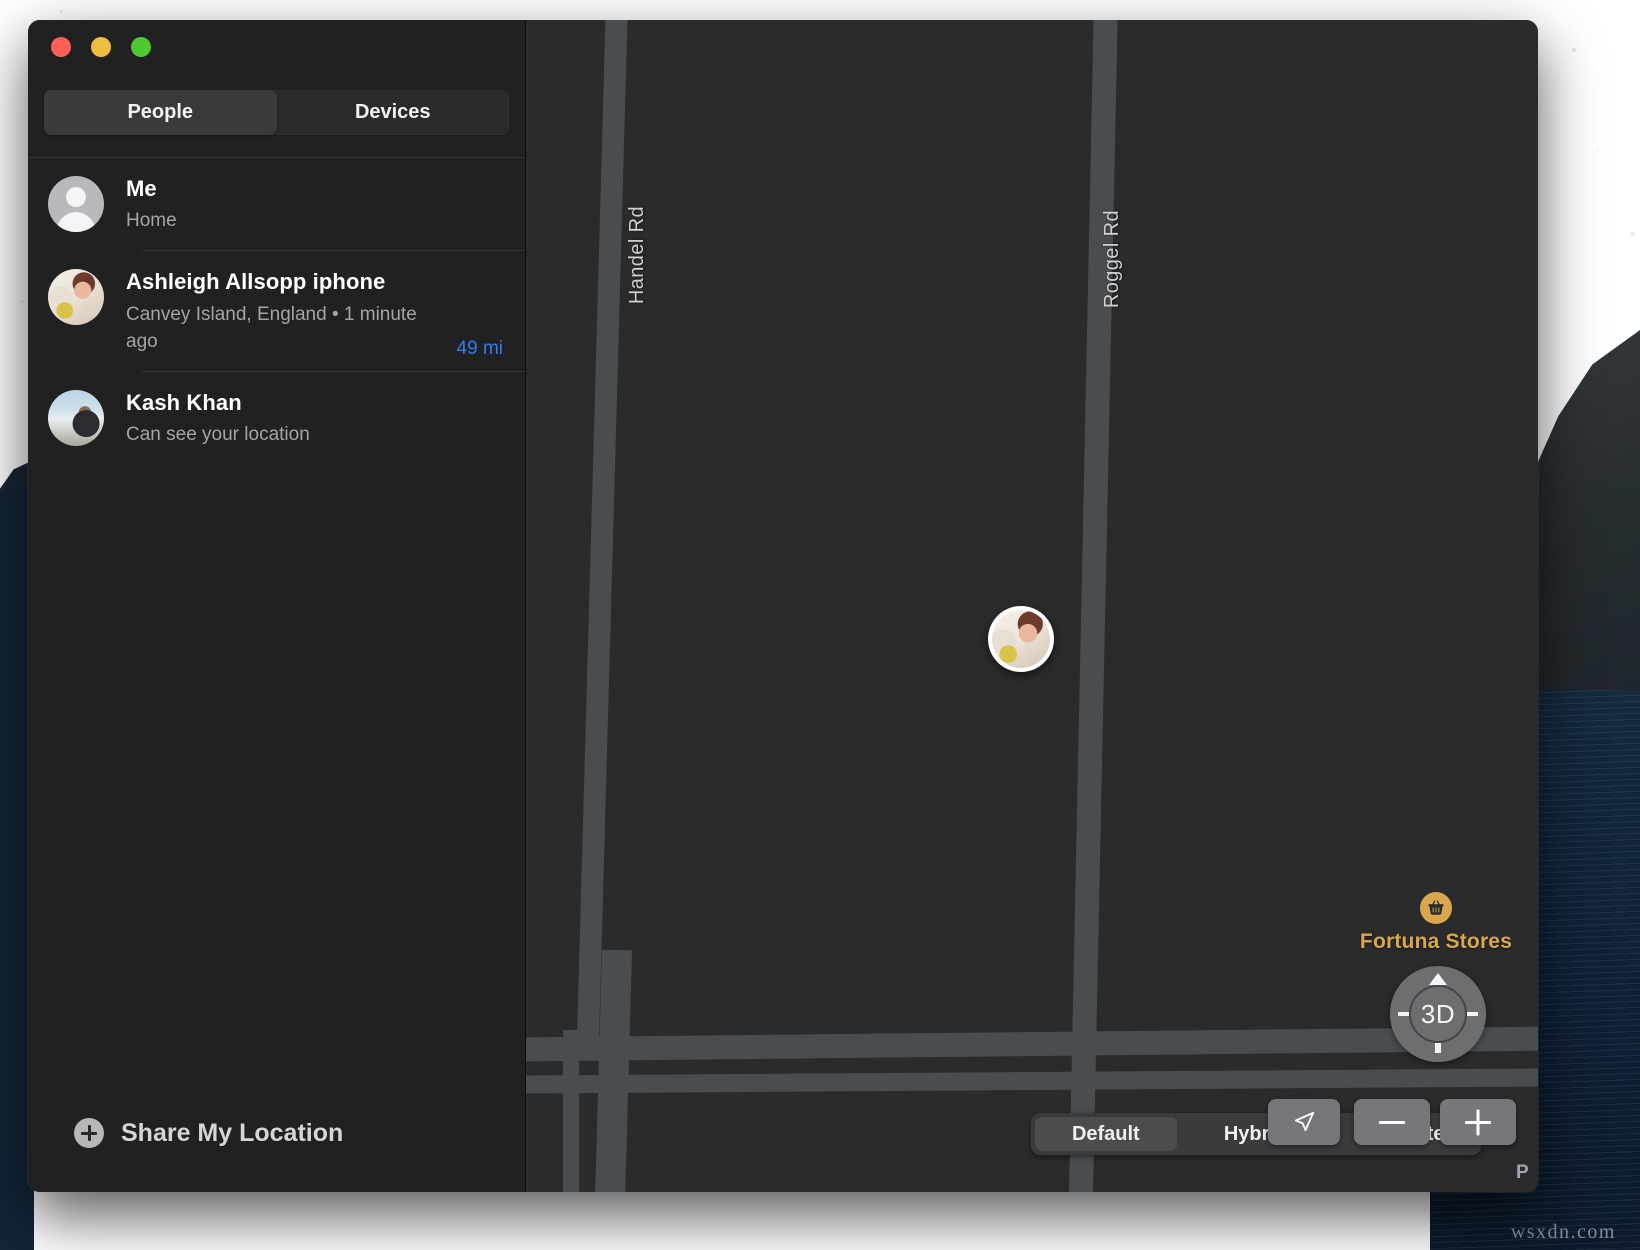  I want to click on person-name: Ashleigh Allsopp iphone, so click(256, 282).